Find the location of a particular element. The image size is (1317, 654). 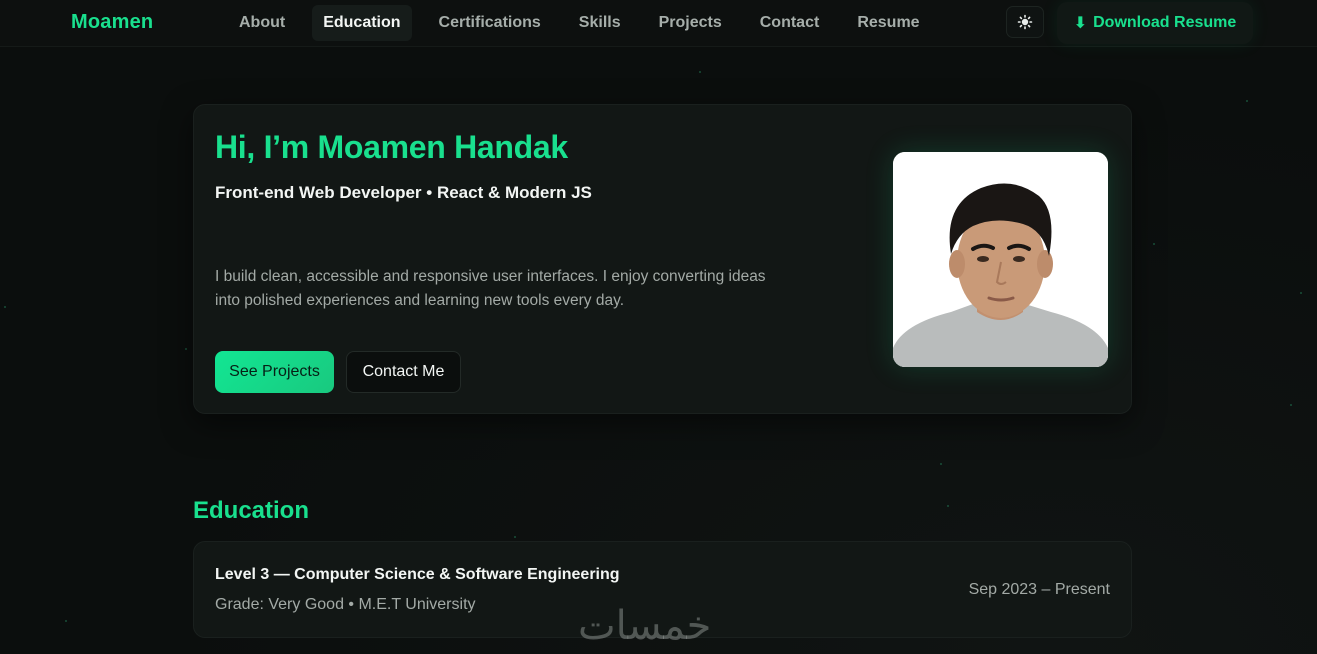

sun-icon is located at coordinates (1025, 22).